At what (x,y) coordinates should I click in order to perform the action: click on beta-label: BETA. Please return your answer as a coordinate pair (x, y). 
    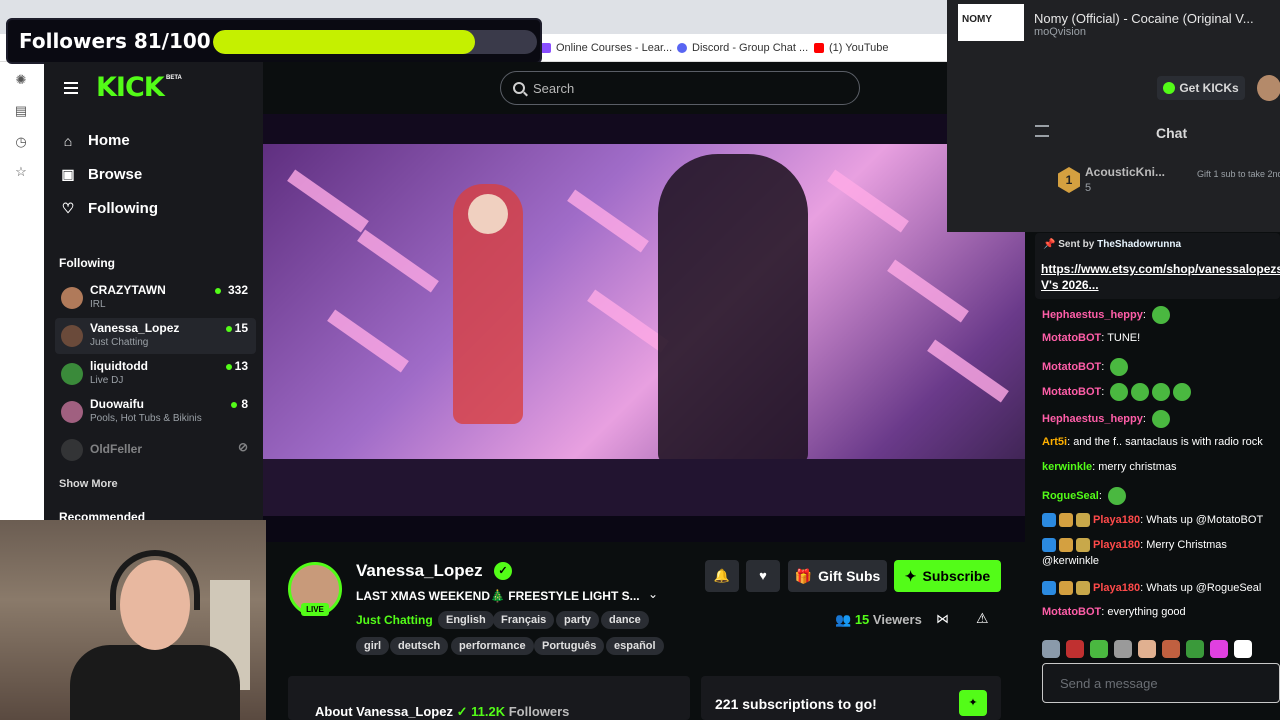
    Looking at the image, I should click on (174, 78).